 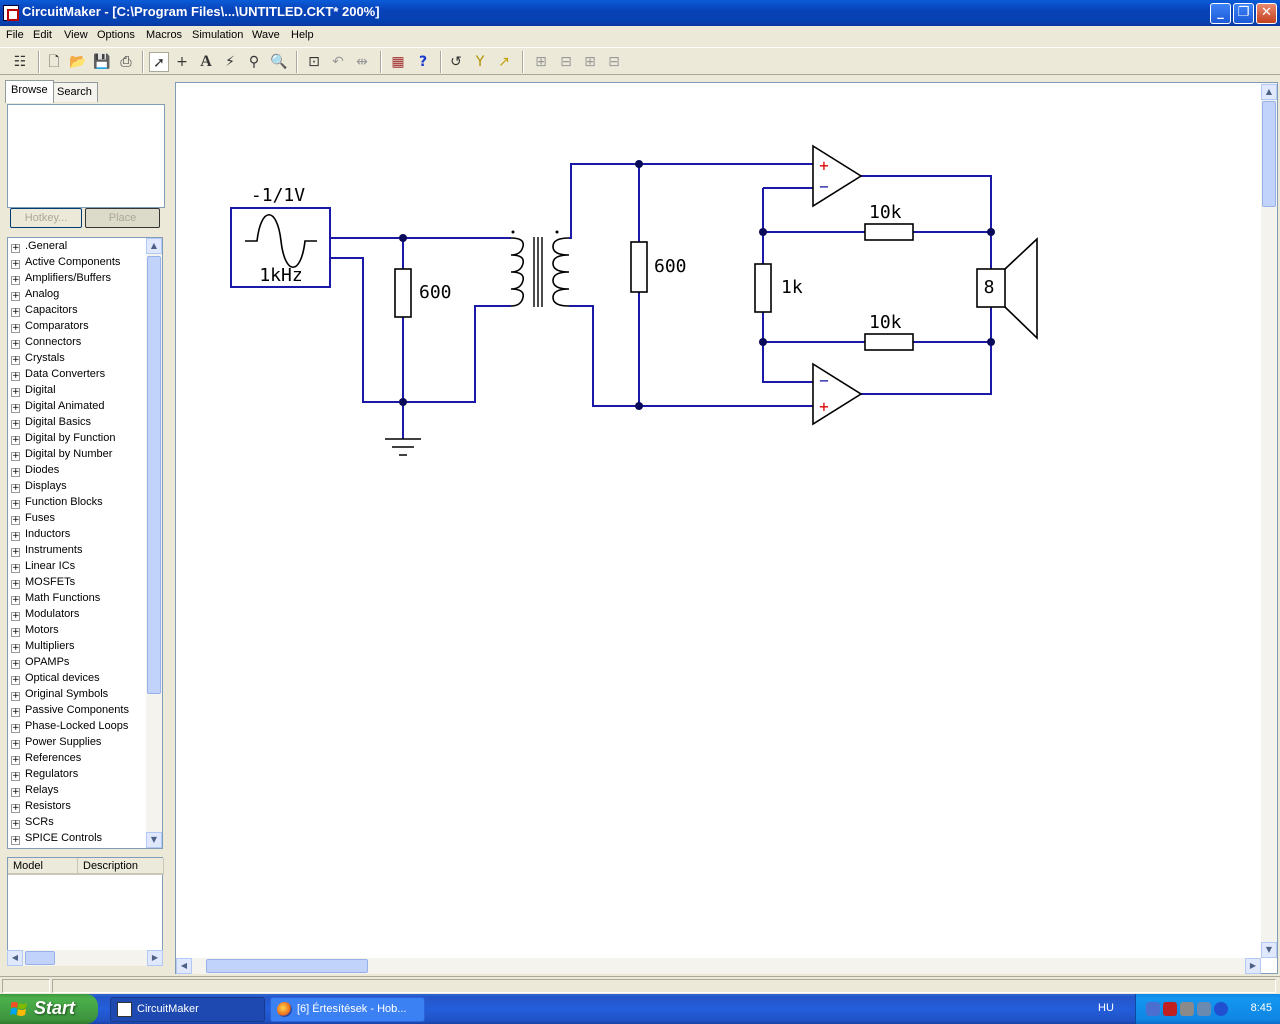 I want to click on tree-category-item: + Fuses, so click(x=33, y=520).